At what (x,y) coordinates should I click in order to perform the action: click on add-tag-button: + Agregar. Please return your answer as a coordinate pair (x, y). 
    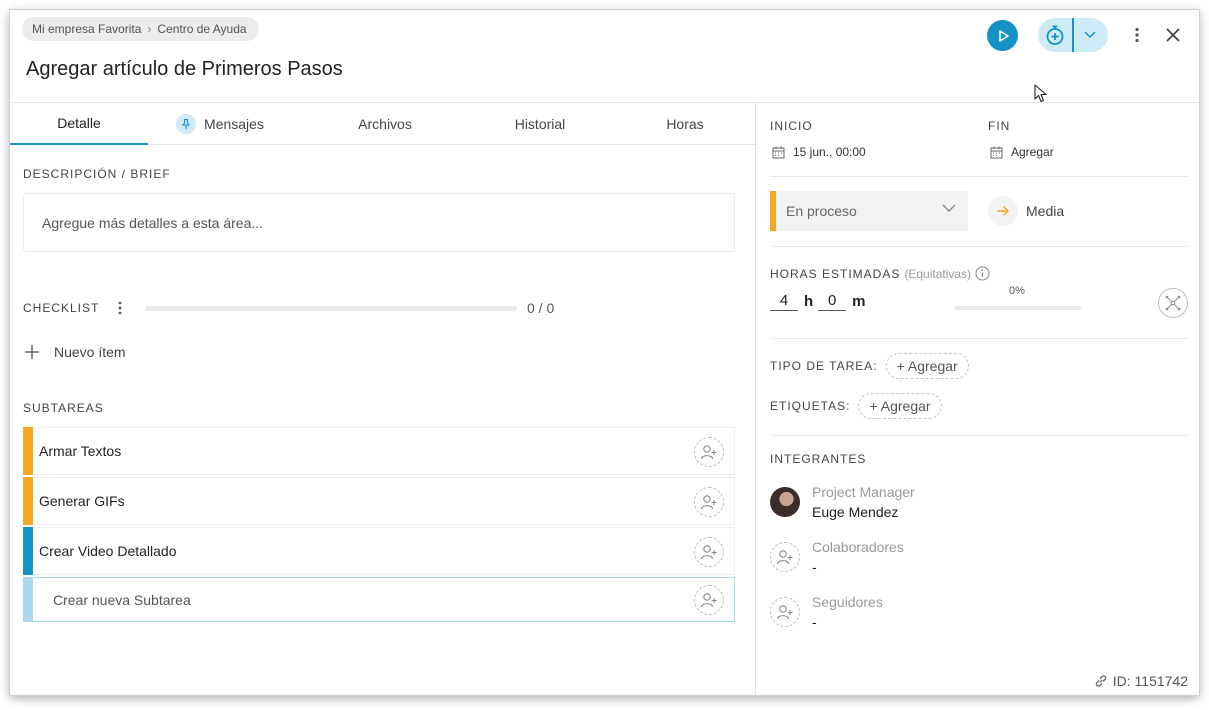
    Looking at the image, I should click on (900, 406).